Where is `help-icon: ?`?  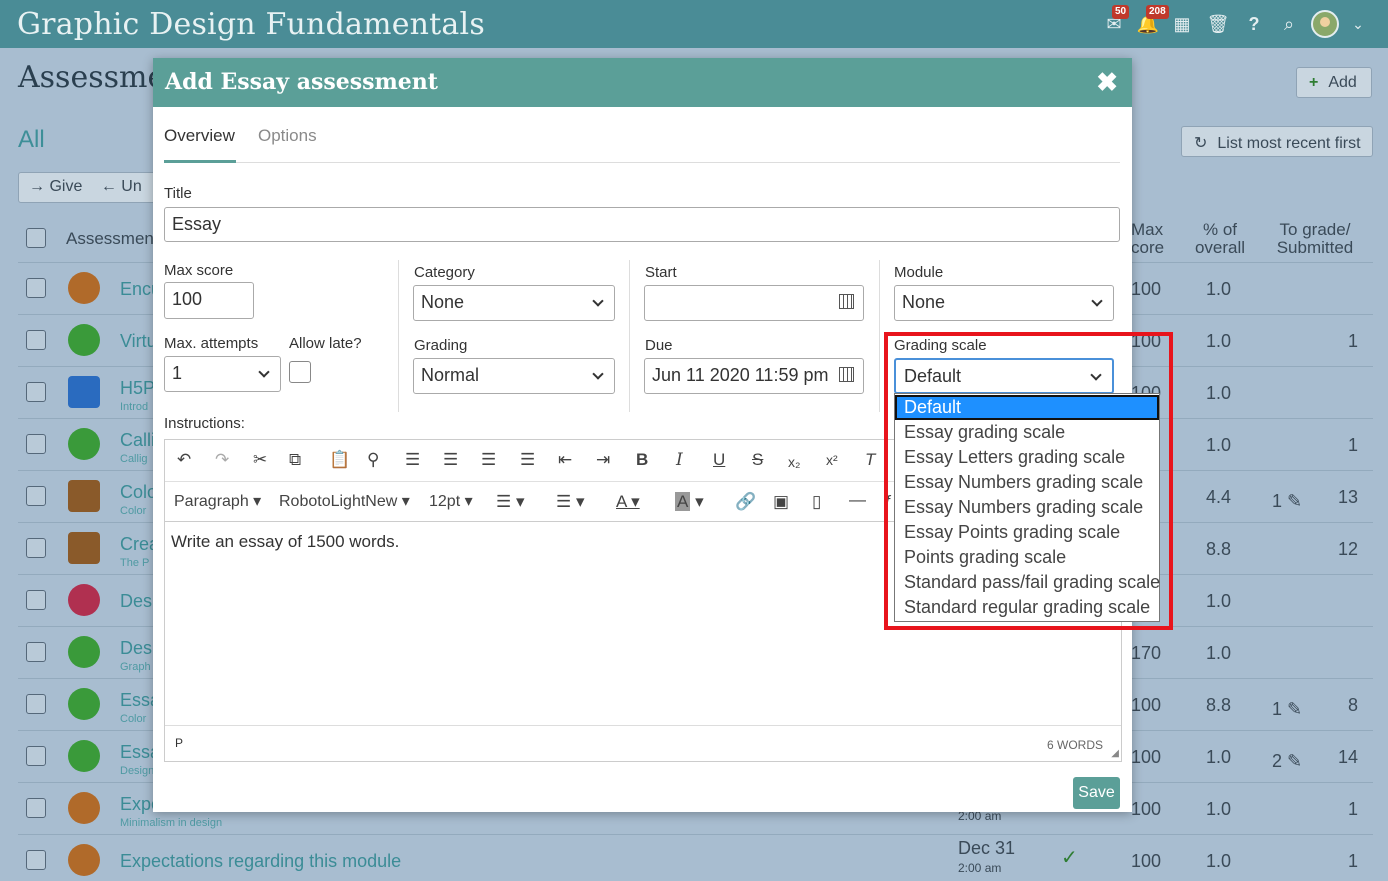
help-icon: ? is located at coordinates (1254, 24).